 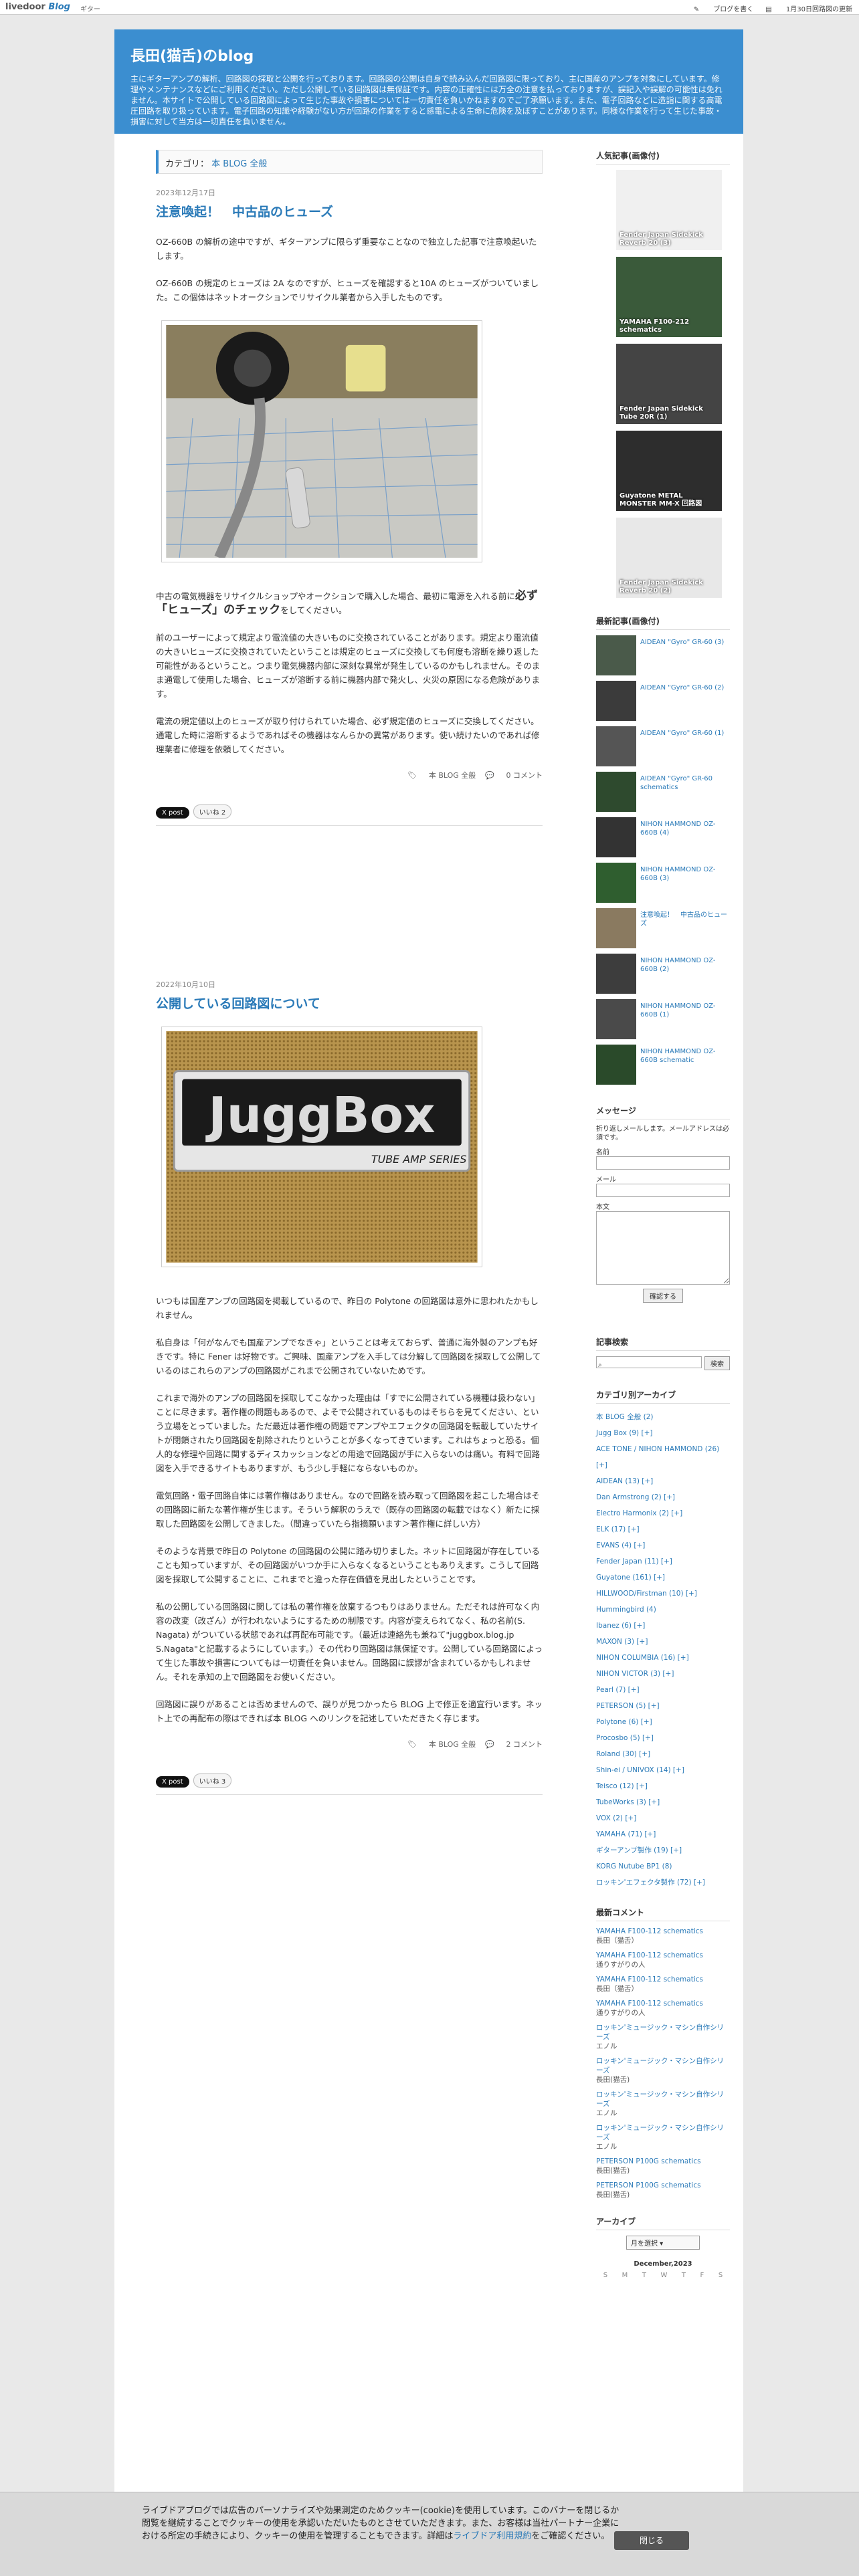 I want to click on category-link: ELK (17) [+], so click(x=663, y=1529).